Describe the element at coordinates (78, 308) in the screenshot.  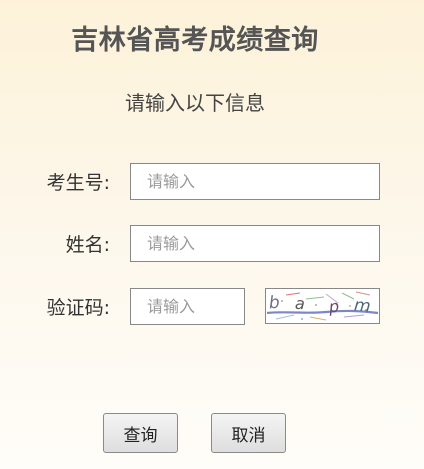
I see `captcha-label: 验证码:` at that location.